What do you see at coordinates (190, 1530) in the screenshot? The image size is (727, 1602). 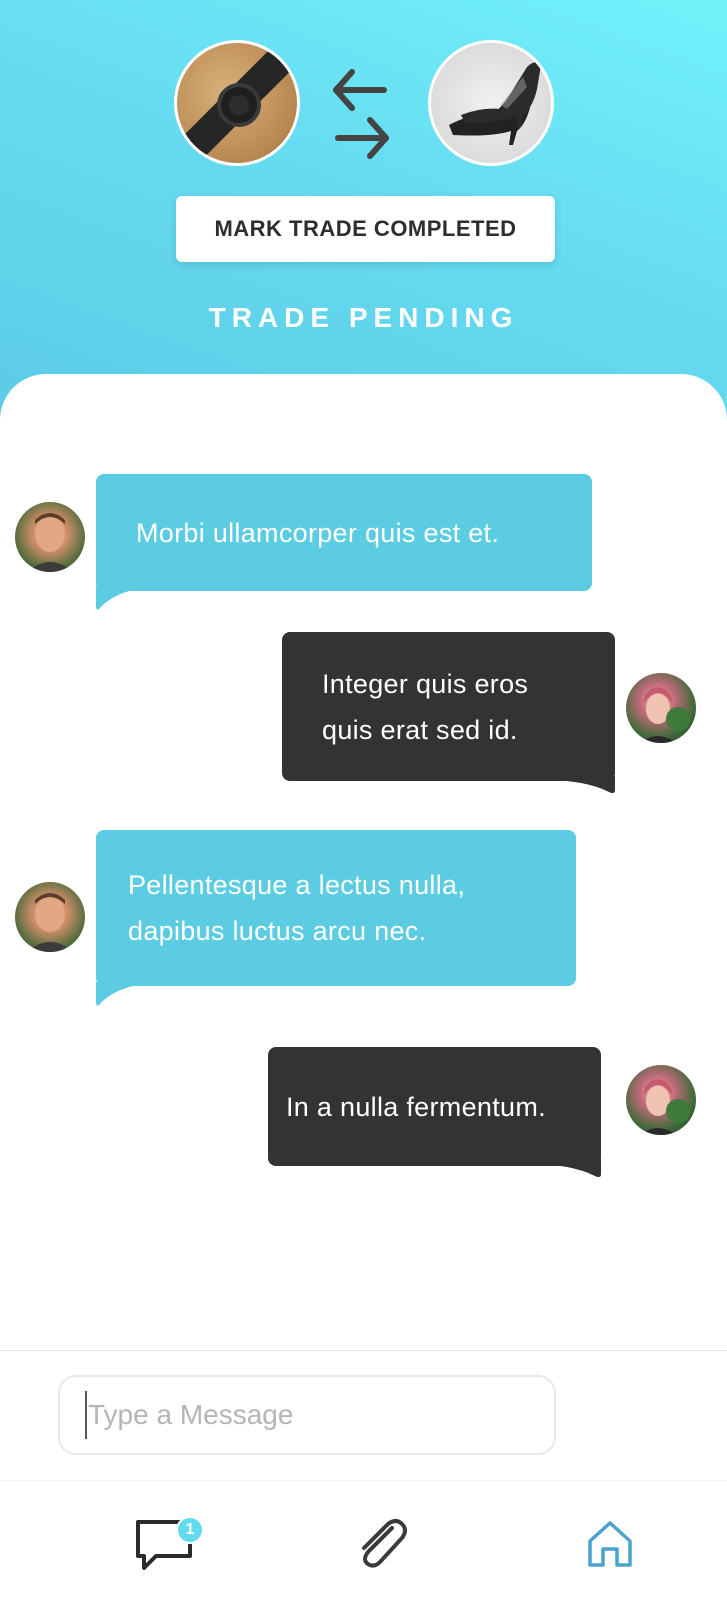 I see `unread-count-badge: 1` at bounding box center [190, 1530].